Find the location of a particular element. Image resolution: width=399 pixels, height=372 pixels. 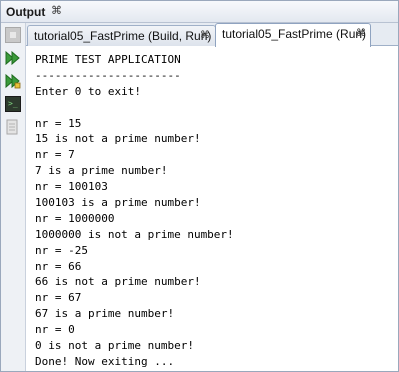

tab-build-run: tutorial05_FastPrime (Build, Run) ⌘ is located at coordinates (121, 35).